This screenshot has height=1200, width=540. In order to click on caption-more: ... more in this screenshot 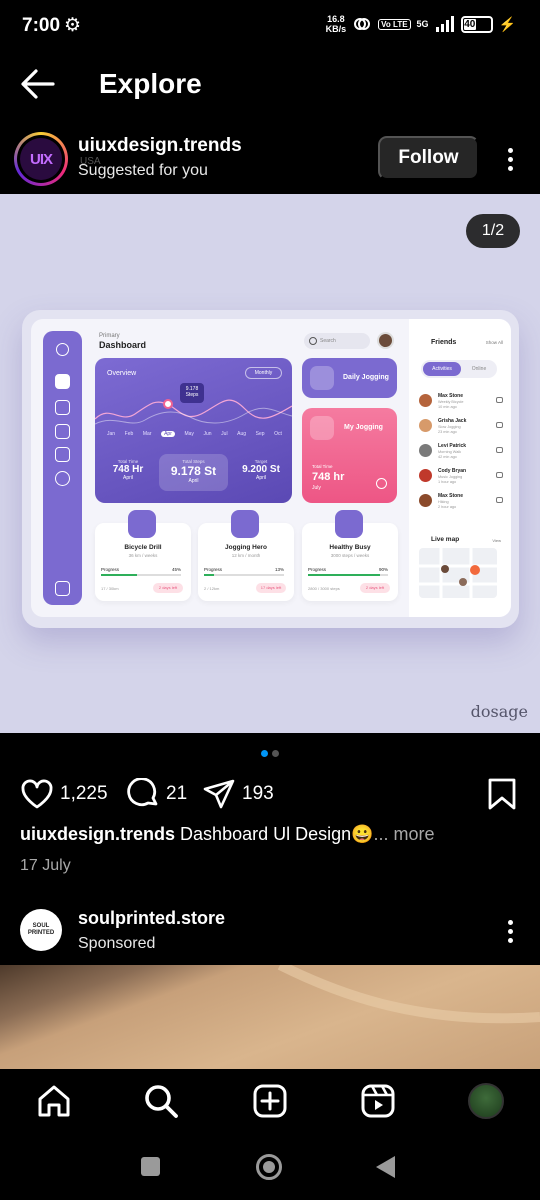, I will do `click(404, 834)`.